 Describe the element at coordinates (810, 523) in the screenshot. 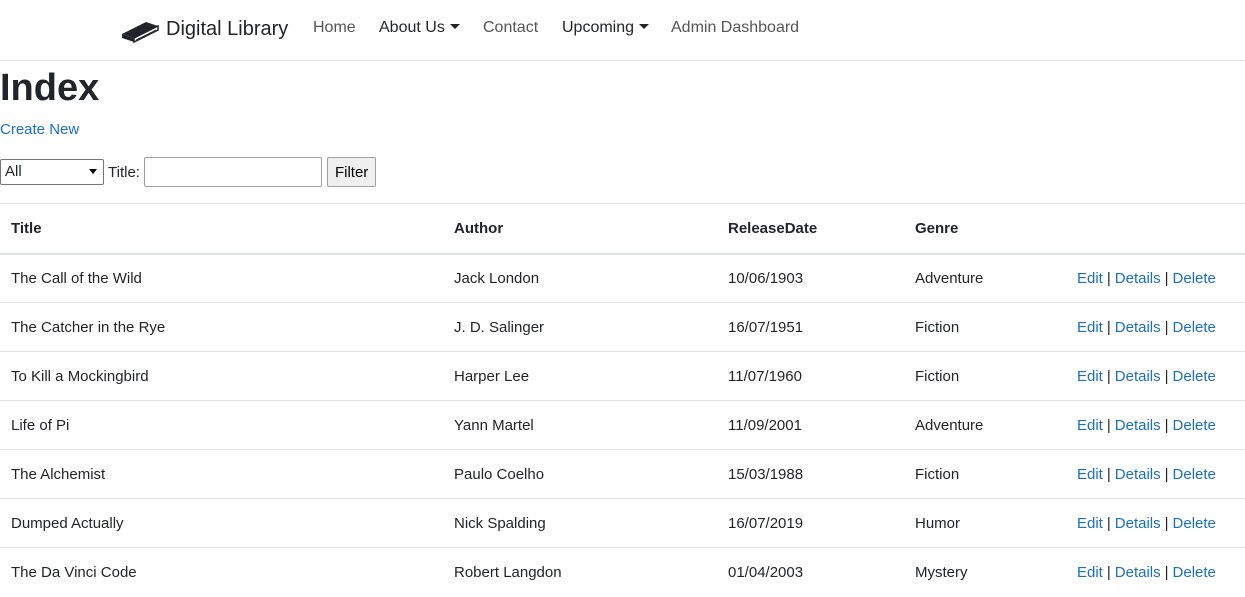

I see `cell-release-date: 16/07/2019` at that location.